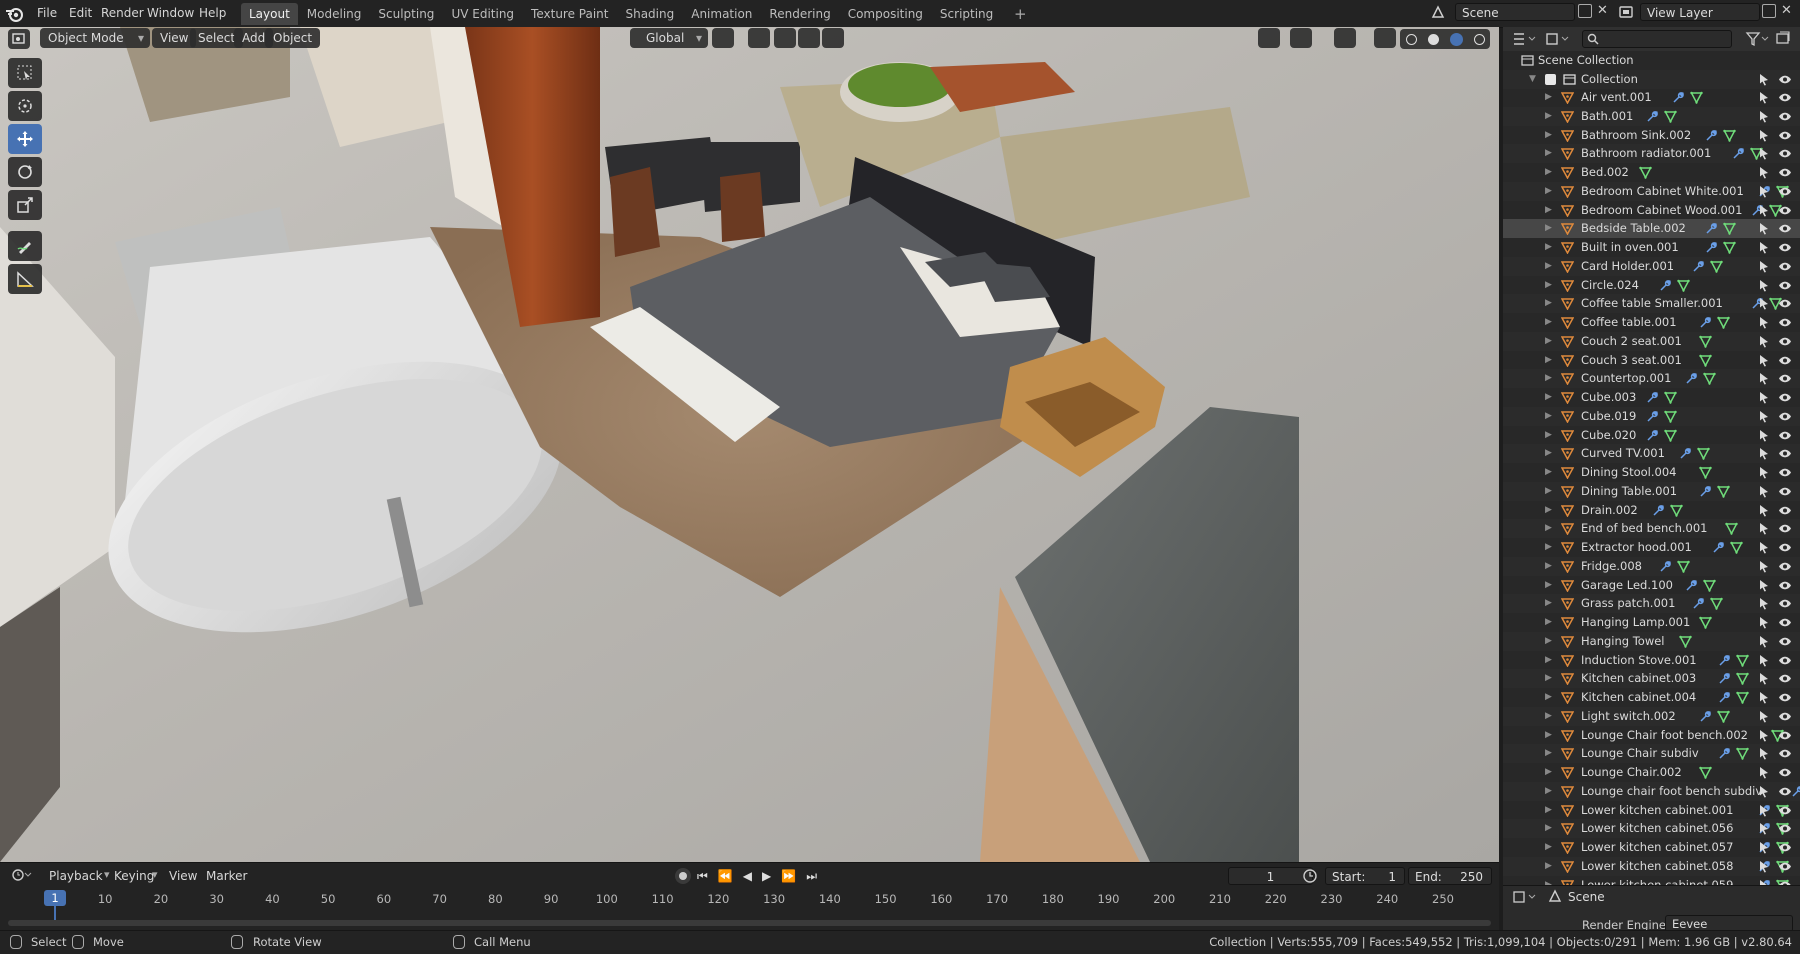 The height and width of the screenshot is (954, 1800). Describe the element at coordinates (1651, 866) in the screenshot. I see `outliner-item: ▶ Lower kitchen cabinet.058` at that location.